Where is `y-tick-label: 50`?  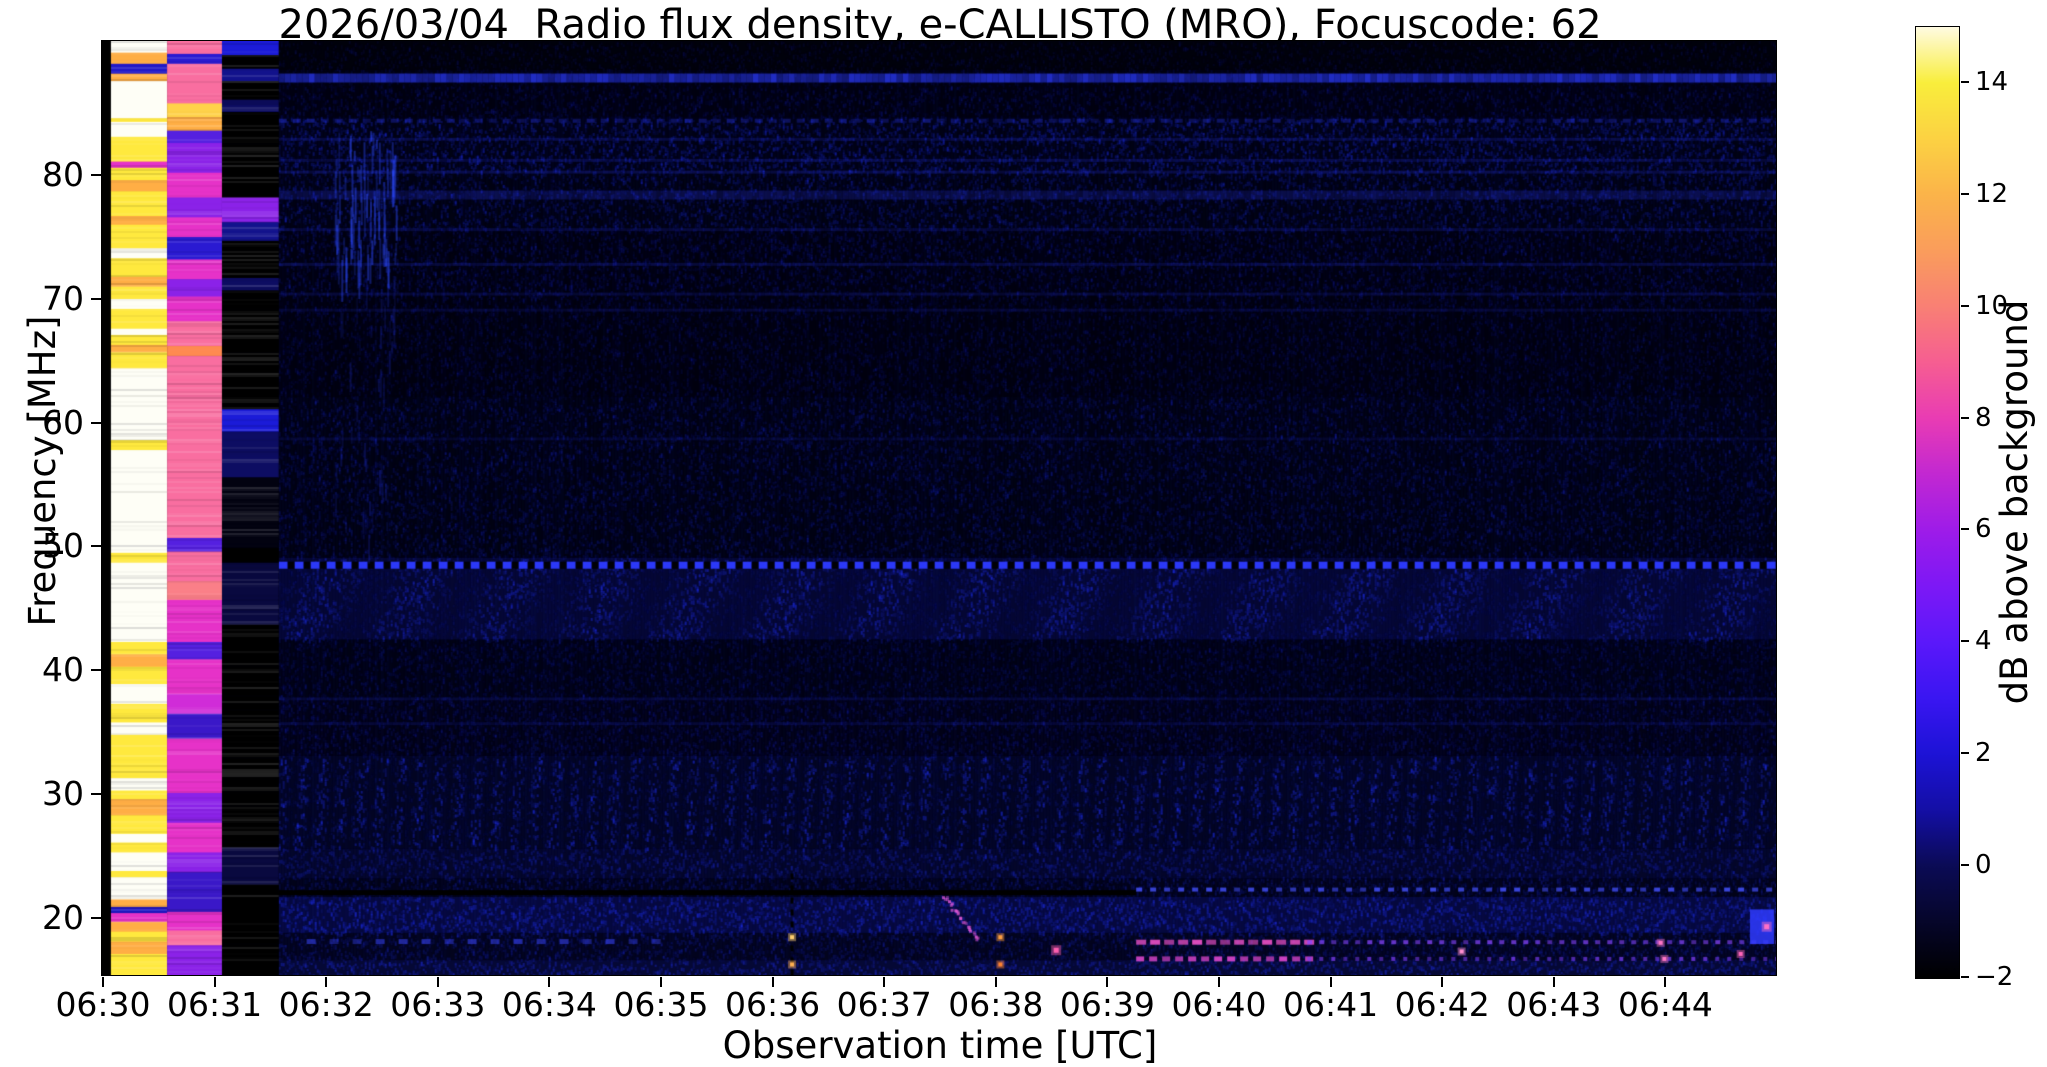 y-tick-label: 50 is located at coordinates (63, 546).